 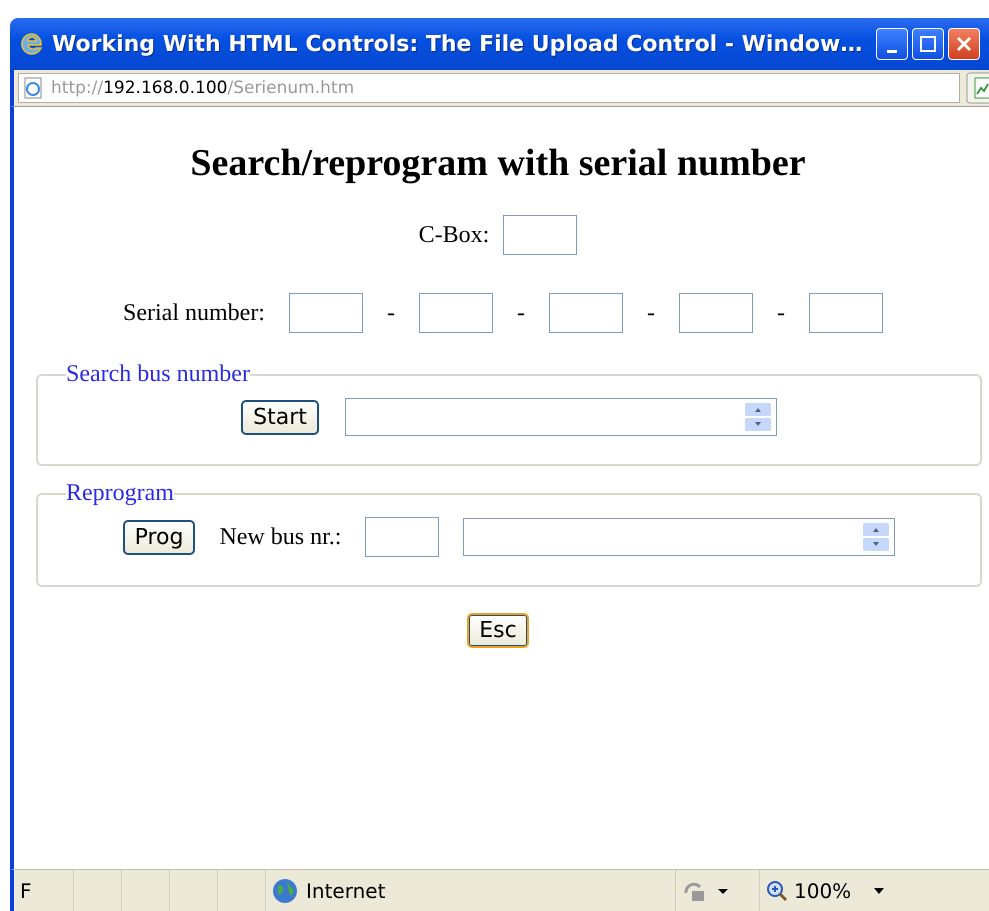 What do you see at coordinates (280, 417) in the screenshot?
I see `start-button: Start` at bounding box center [280, 417].